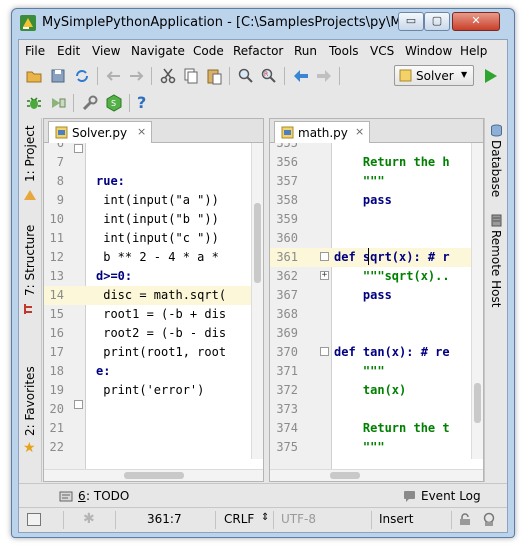  What do you see at coordinates (239, 519) in the screenshot?
I see `line-separator-select: CRLF` at bounding box center [239, 519].